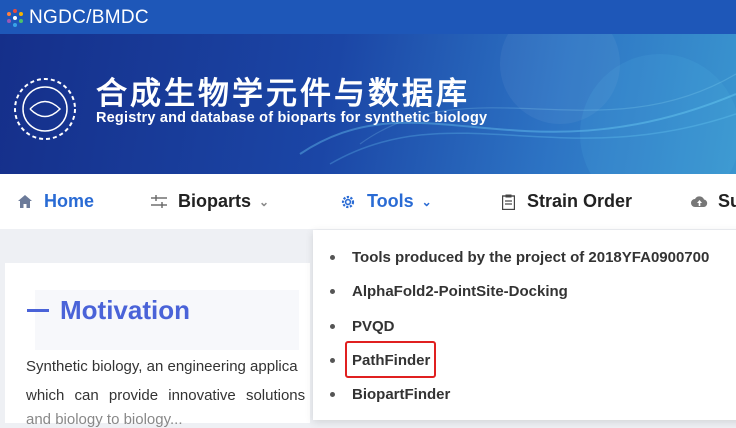  Describe the element at coordinates (368, 17) in the screenshot. I see `top-strip: NGDC/BMDC` at that location.